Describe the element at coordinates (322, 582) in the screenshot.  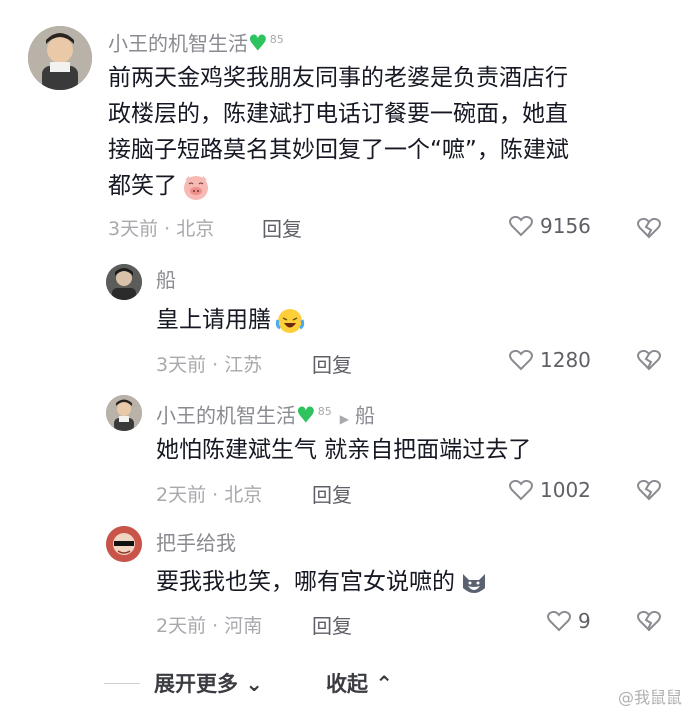
I see `reply-text: 要我我也笑，哪有宫女说嗻的` at that location.